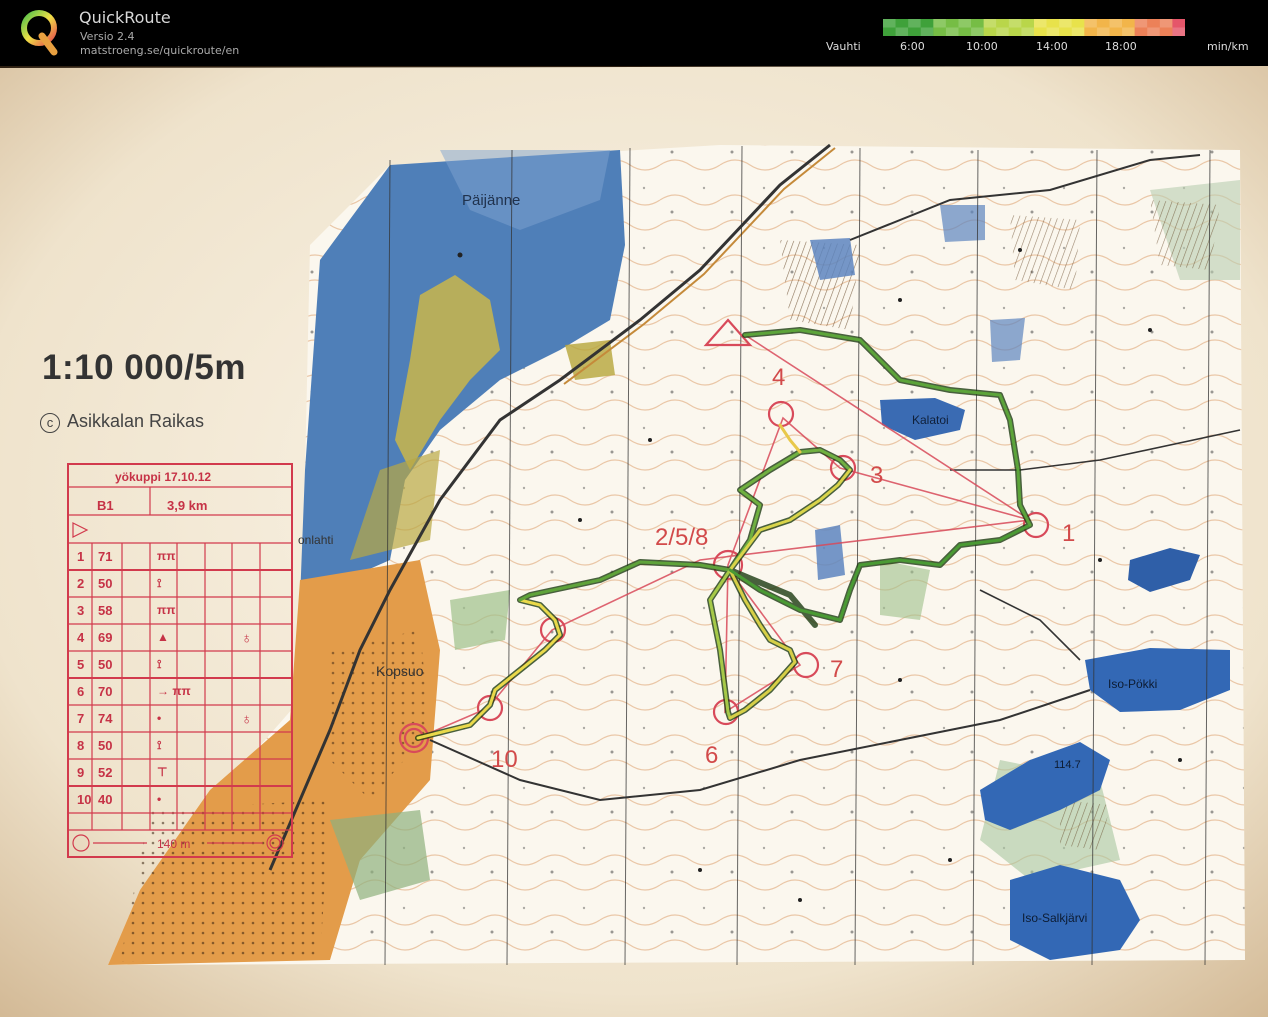 Image resolution: width=1268 pixels, height=1017 pixels. What do you see at coordinates (174, 691) in the screenshot?
I see `card-row-symbol: → ππ` at bounding box center [174, 691].